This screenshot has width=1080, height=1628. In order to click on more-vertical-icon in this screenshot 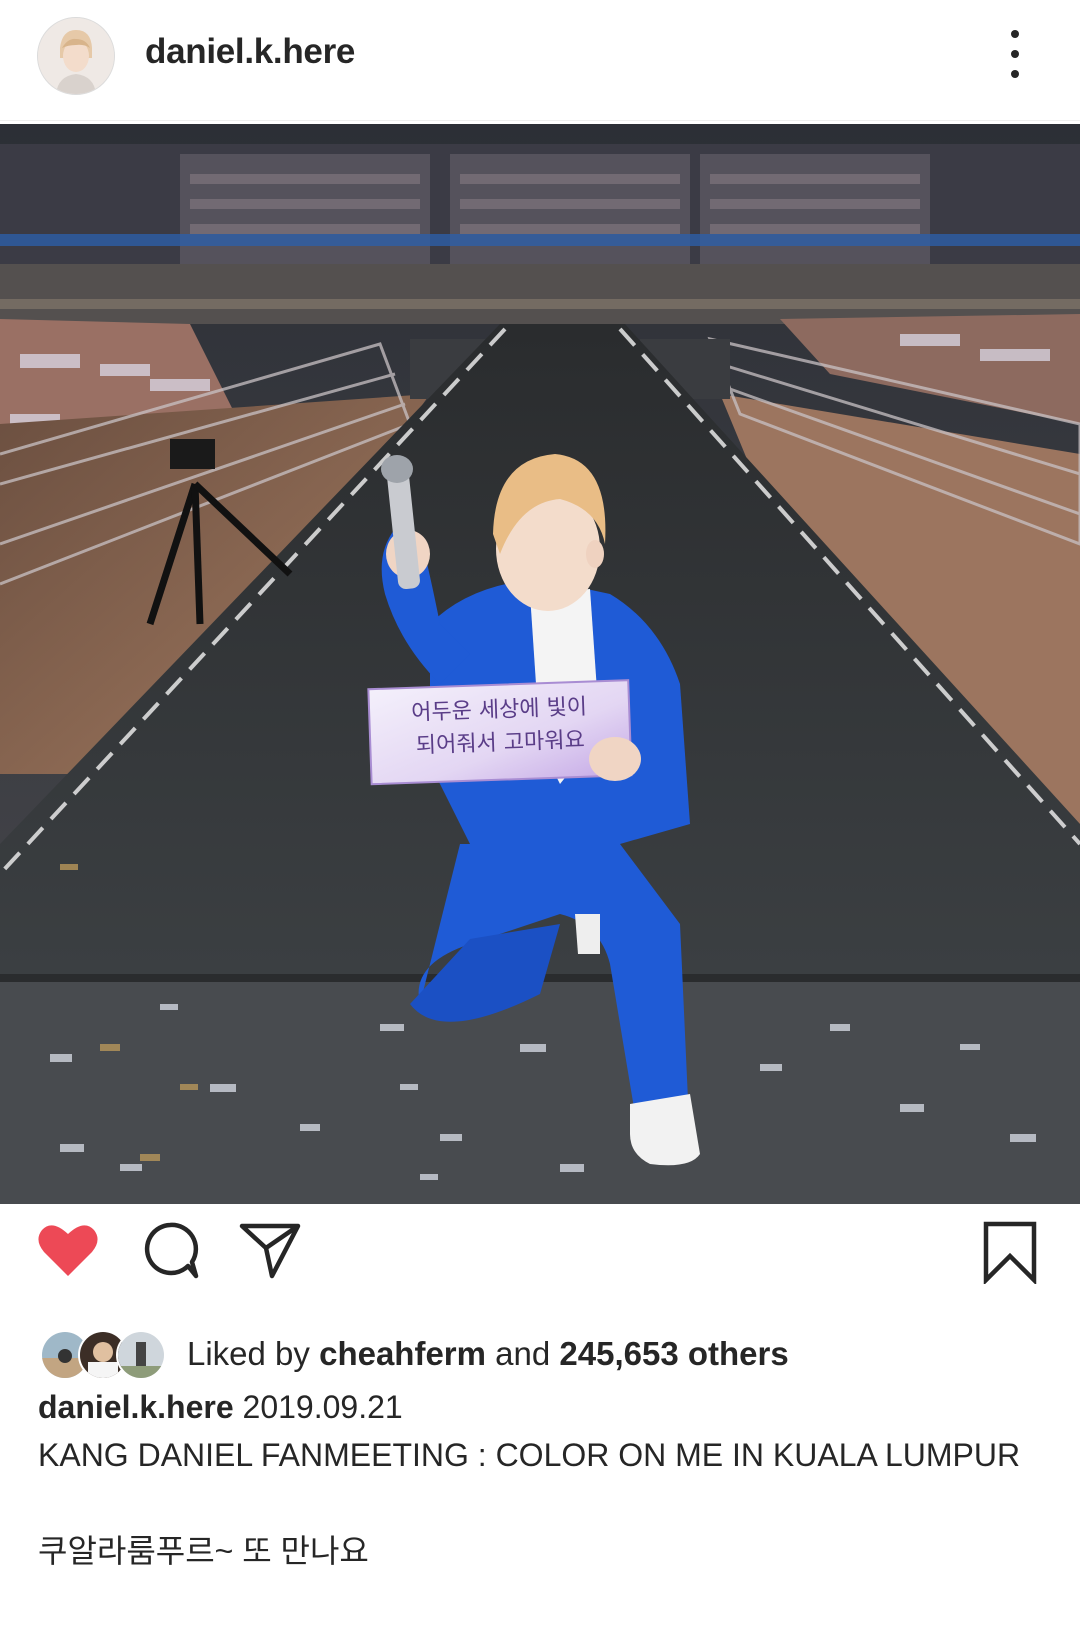, I will do `click(1015, 54)`.